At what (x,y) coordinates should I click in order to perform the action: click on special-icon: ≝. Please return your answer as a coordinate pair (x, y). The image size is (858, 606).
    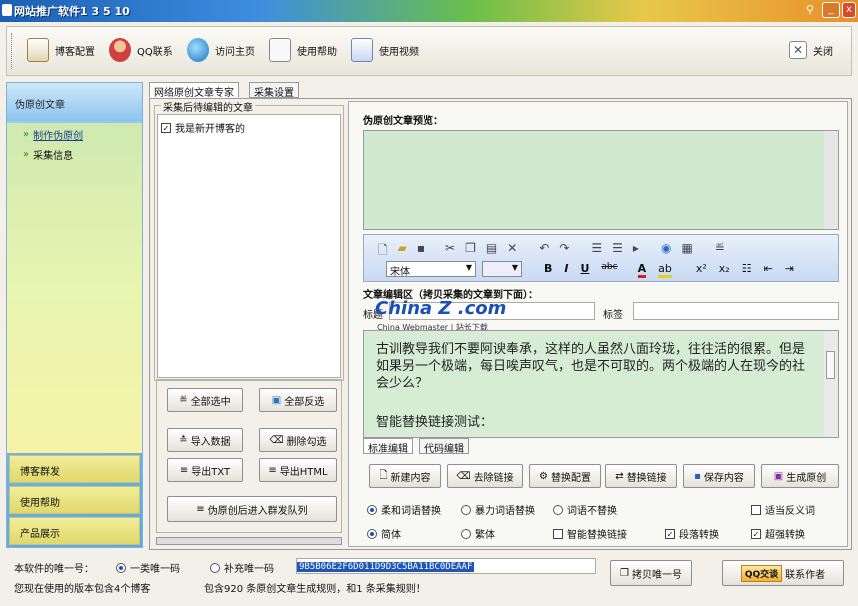
    Looking at the image, I should click on (720, 251).